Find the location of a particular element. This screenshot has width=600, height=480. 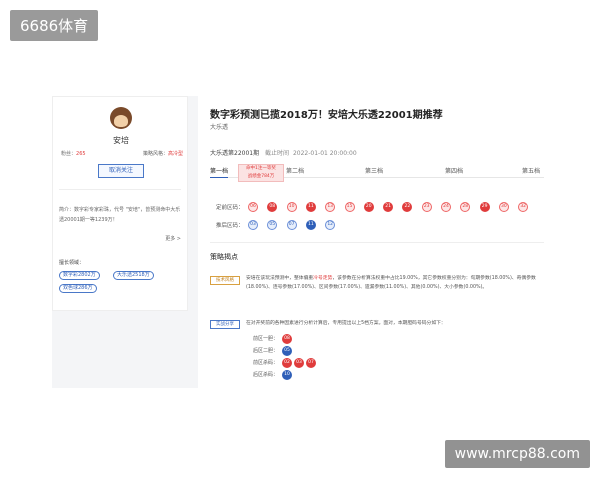

profile-divider is located at coordinates (120, 189).